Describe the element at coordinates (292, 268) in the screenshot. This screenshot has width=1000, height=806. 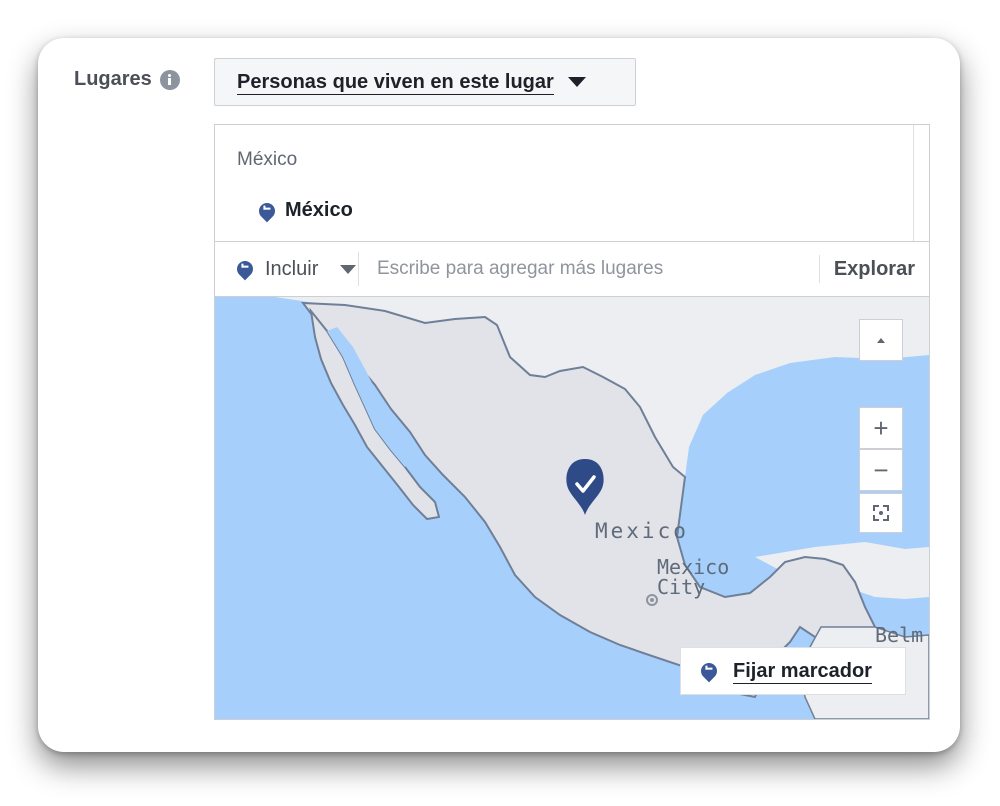
I see `include-mode-label: Incluir` at that location.